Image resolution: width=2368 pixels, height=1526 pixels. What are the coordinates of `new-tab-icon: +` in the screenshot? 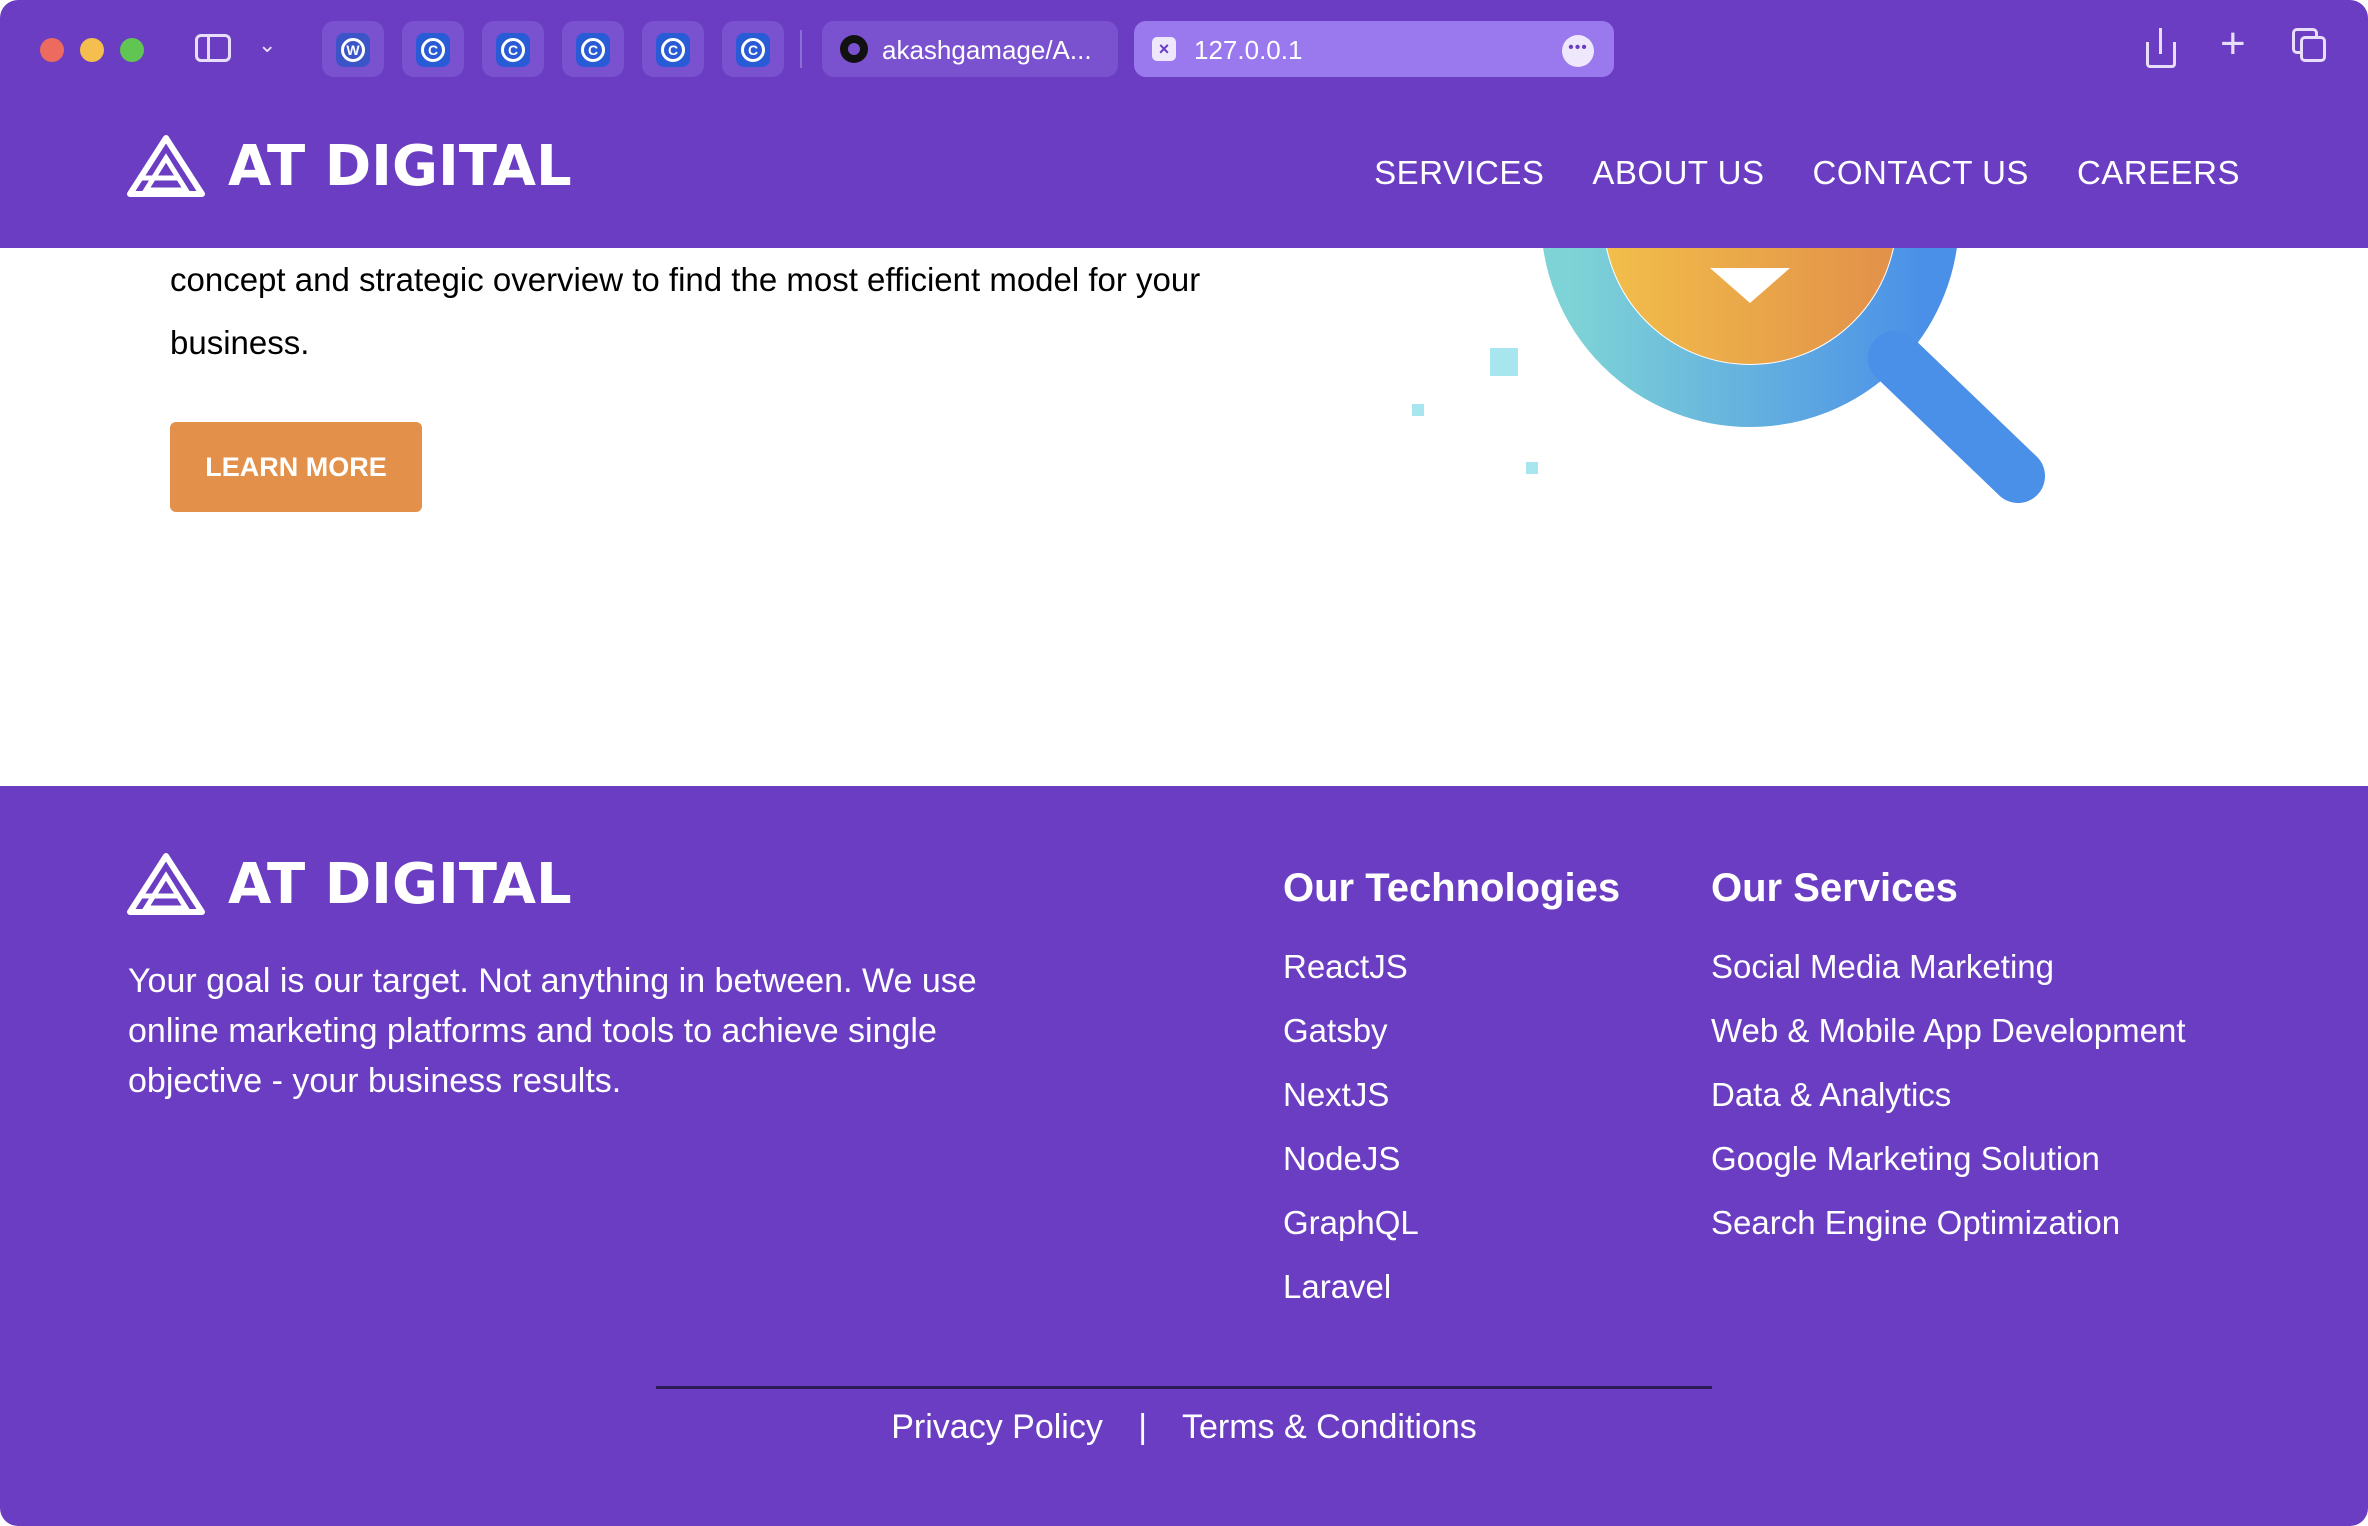 It's located at (2233, 44).